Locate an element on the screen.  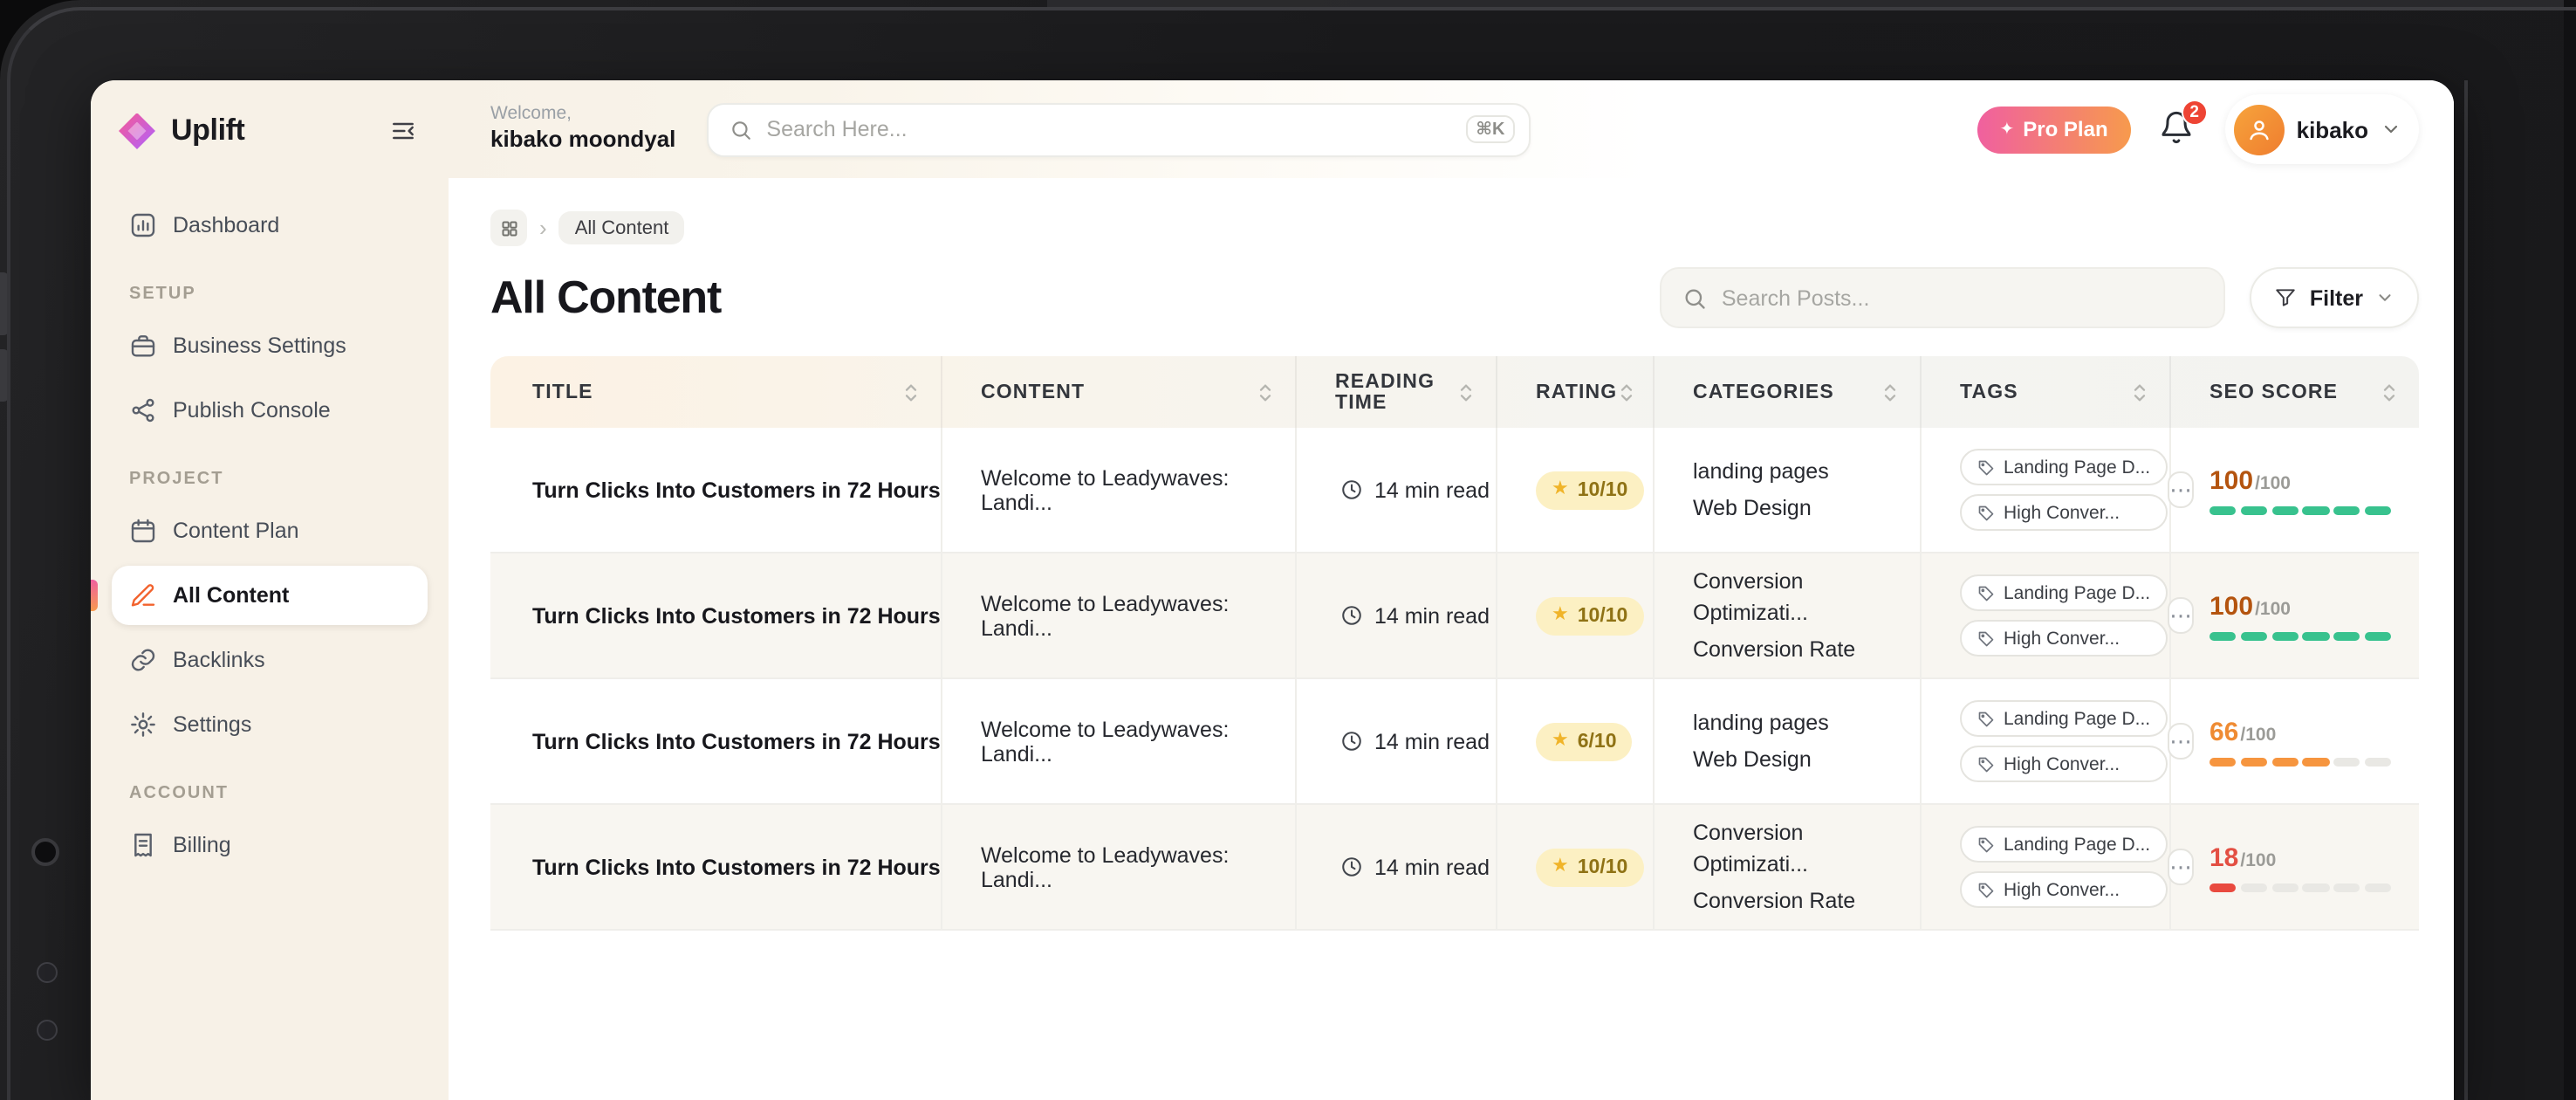
table-controls: Filter is located at coordinates (2039, 298).